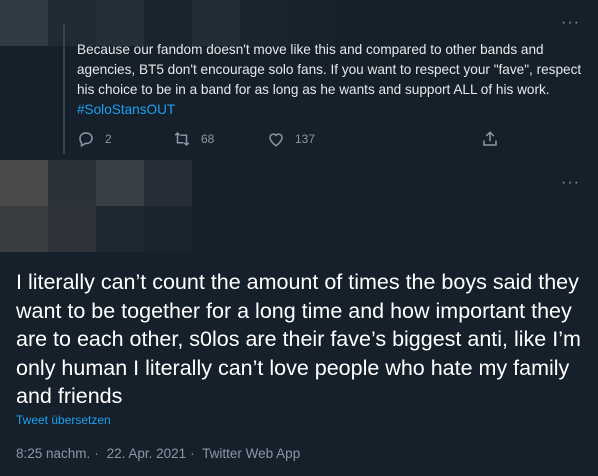 The image size is (598, 476). I want to click on tweet-time: 8:25 nachm., so click(53, 453).